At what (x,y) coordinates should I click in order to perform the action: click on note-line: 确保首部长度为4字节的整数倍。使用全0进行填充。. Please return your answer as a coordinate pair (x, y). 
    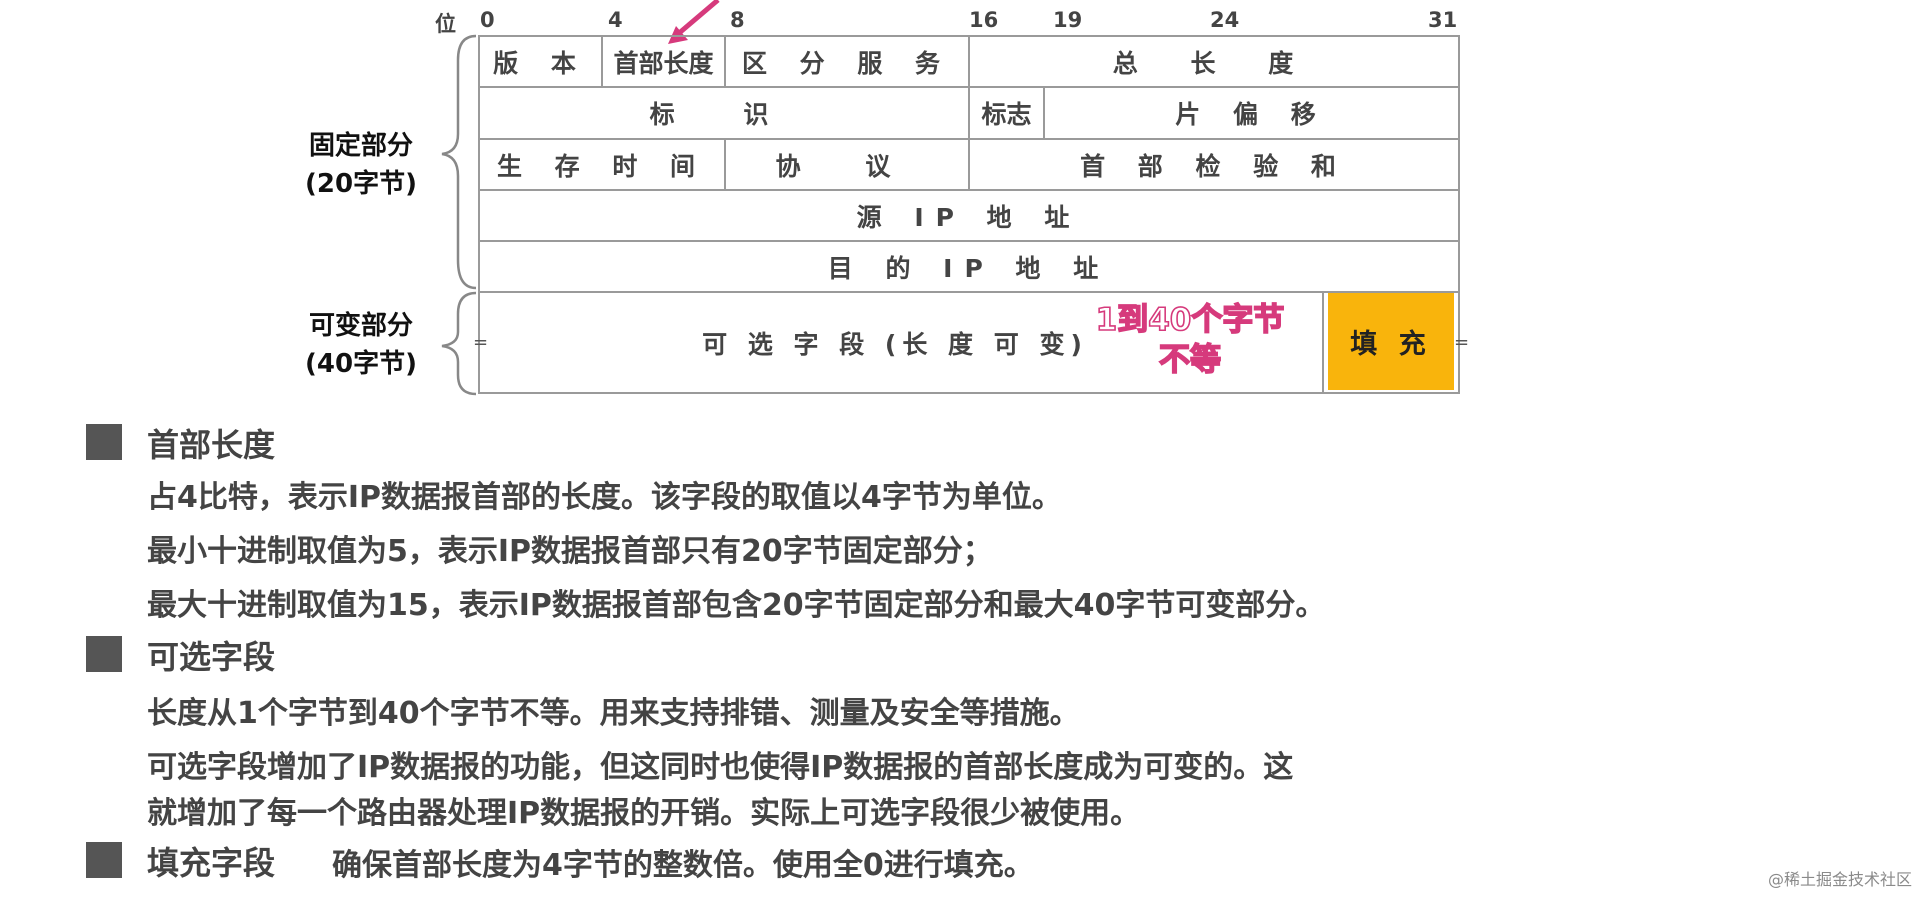
    Looking at the image, I should click on (683, 865).